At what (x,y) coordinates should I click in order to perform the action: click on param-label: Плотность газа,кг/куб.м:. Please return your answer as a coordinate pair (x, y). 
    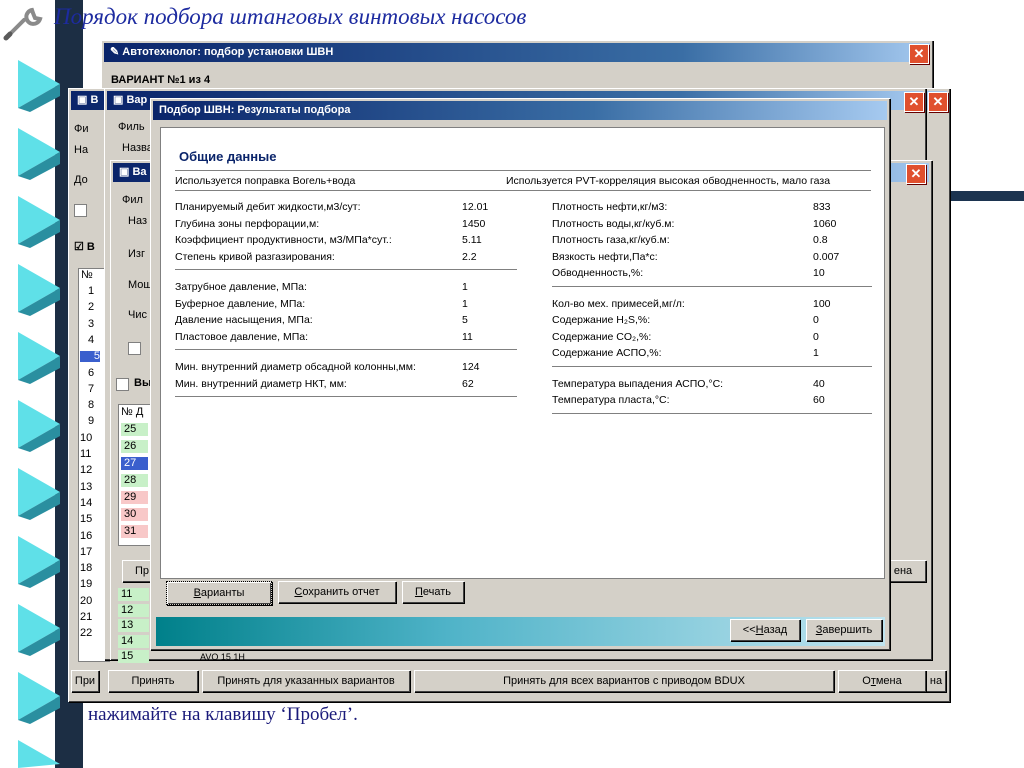
    Looking at the image, I should click on (611, 240).